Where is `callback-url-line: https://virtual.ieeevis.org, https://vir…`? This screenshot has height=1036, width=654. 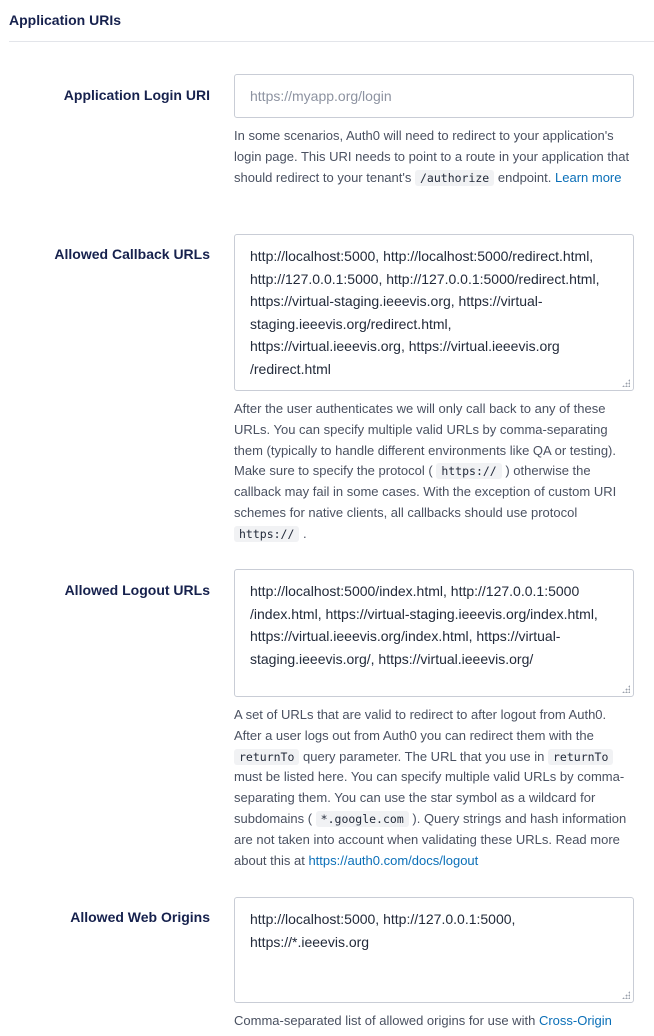 callback-url-line: https://virtual.ieeevis.org, https://vir… is located at coordinates (405, 346).